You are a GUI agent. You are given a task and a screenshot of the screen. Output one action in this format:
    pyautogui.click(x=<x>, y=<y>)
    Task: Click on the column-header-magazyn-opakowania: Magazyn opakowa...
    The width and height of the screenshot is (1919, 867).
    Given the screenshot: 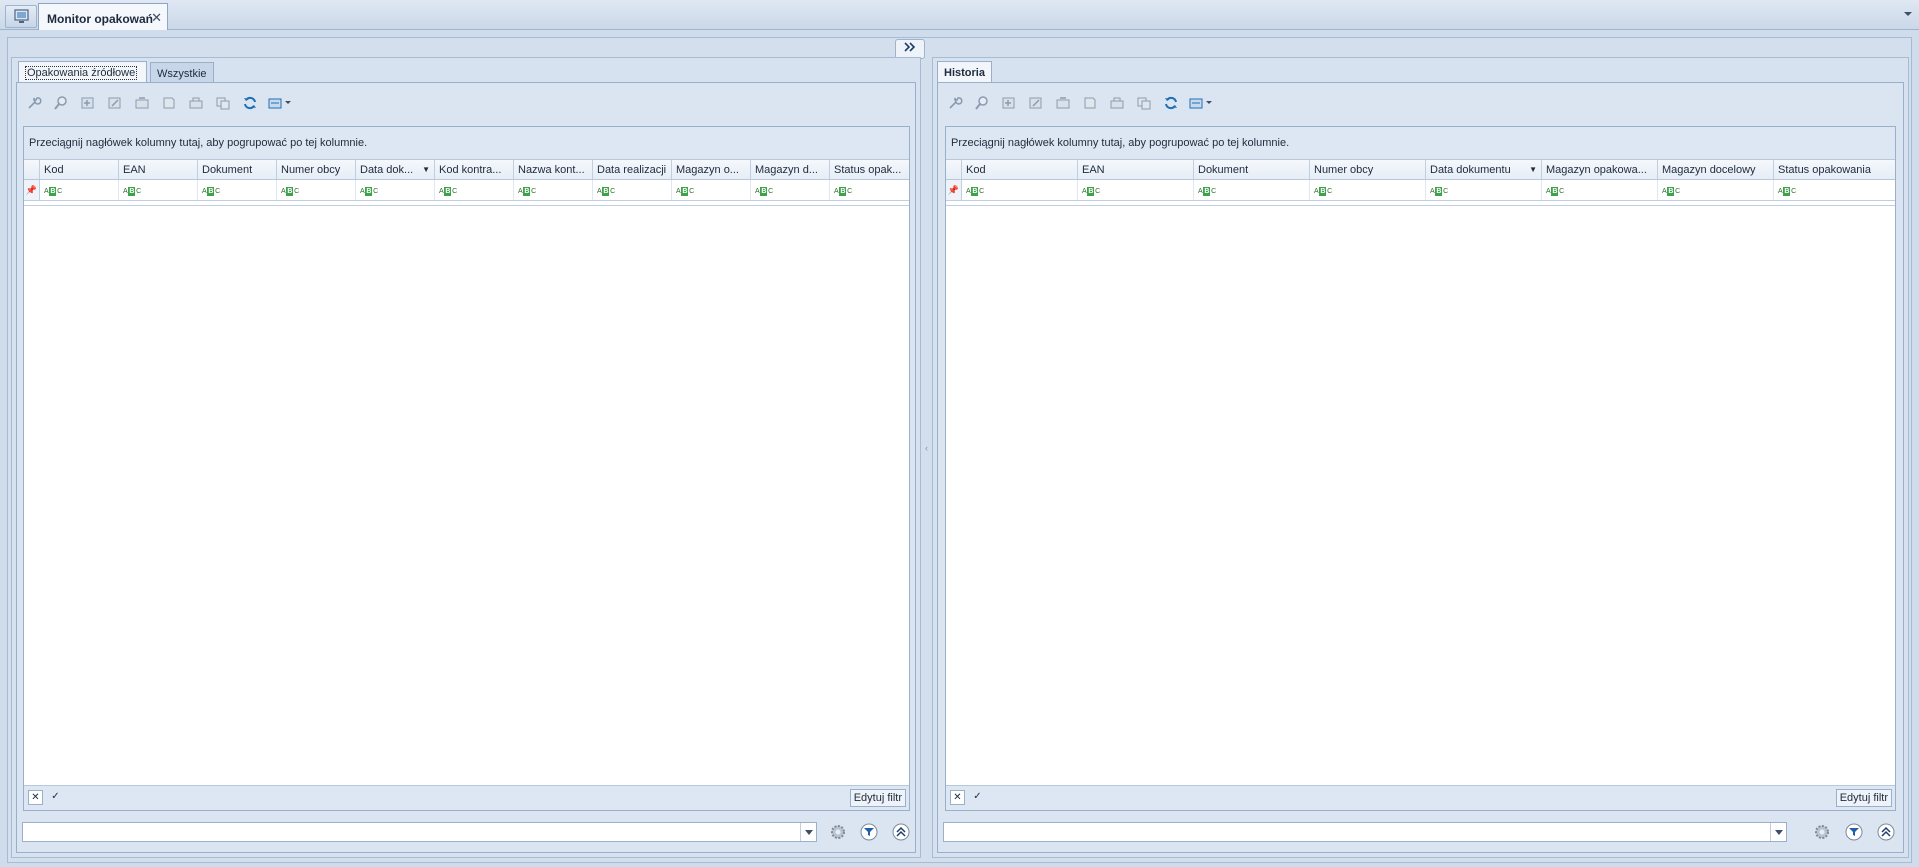 What is the action you would take?
    pyautogui.click(x=1600, y=169)
    